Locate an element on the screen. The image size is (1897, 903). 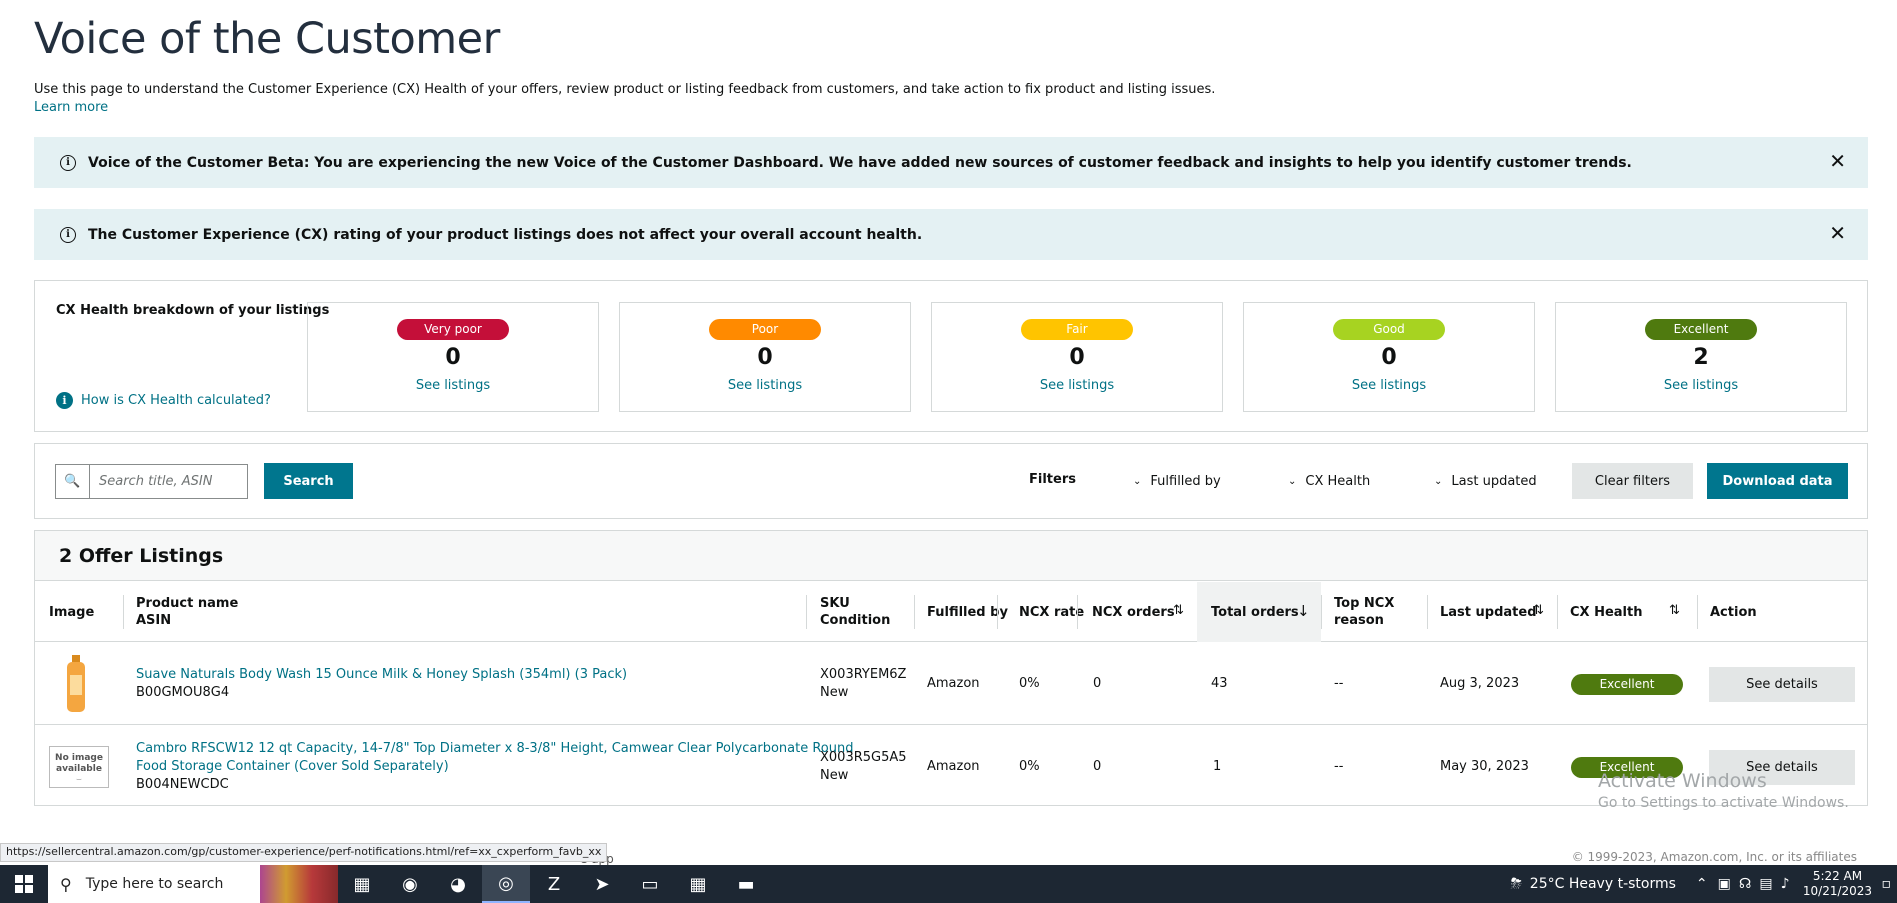
search-button: Search is located at coordinates (308, 481).